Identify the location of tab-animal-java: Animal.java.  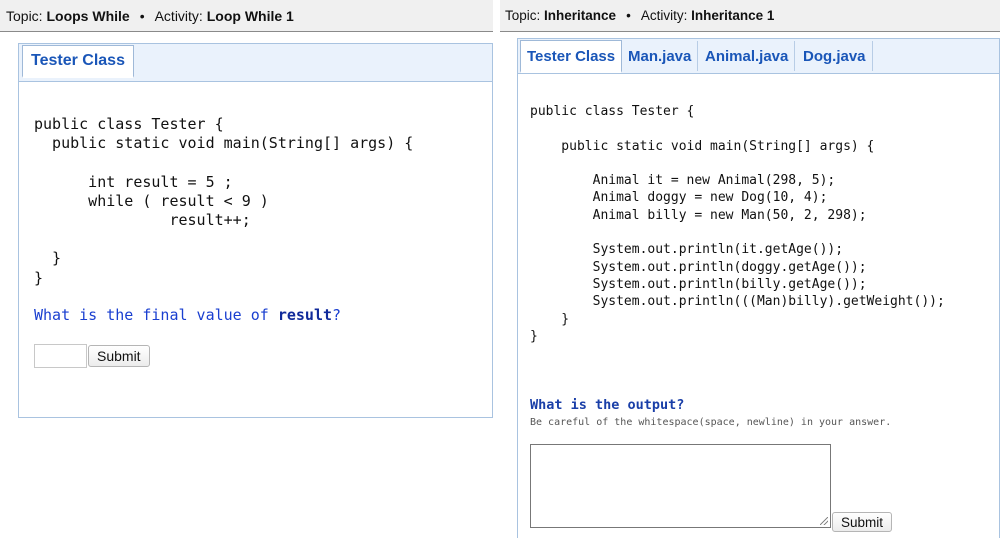
(747, 56).